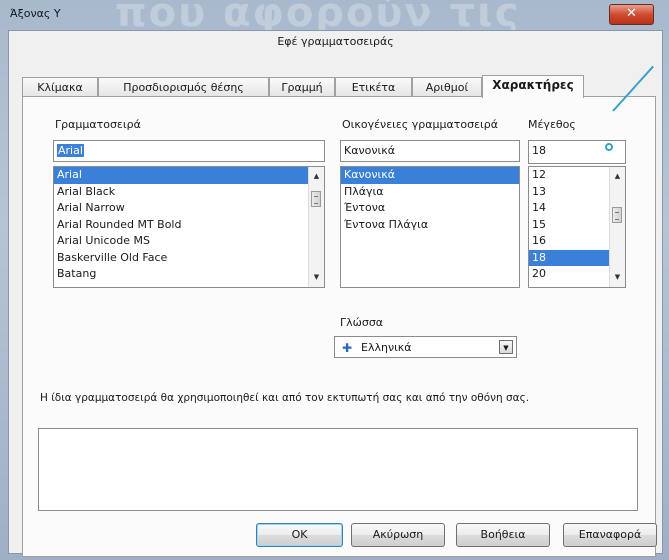 This screenshot has width=669, height=560. Describe the element at coordinates (430, 151) in the screenshot. I see `font-style-input: Κανονικά` at that location.